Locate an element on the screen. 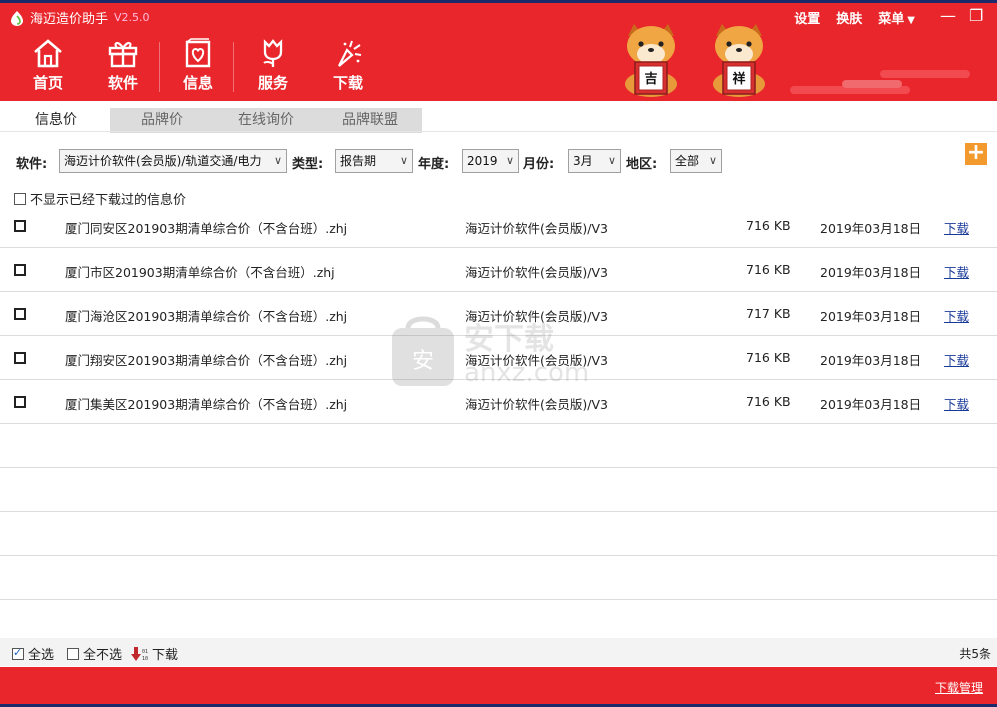 The width and height of the screenshot is (997, 707). software-filter-label: 软件: is located at coordinates (32, 164).